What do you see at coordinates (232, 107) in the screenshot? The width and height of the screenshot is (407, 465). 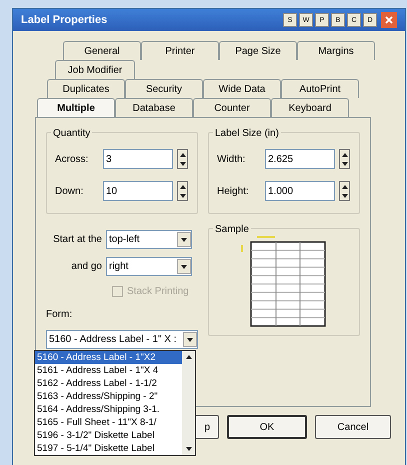 I see `tab: Counter` at bounding box center [232, 107].